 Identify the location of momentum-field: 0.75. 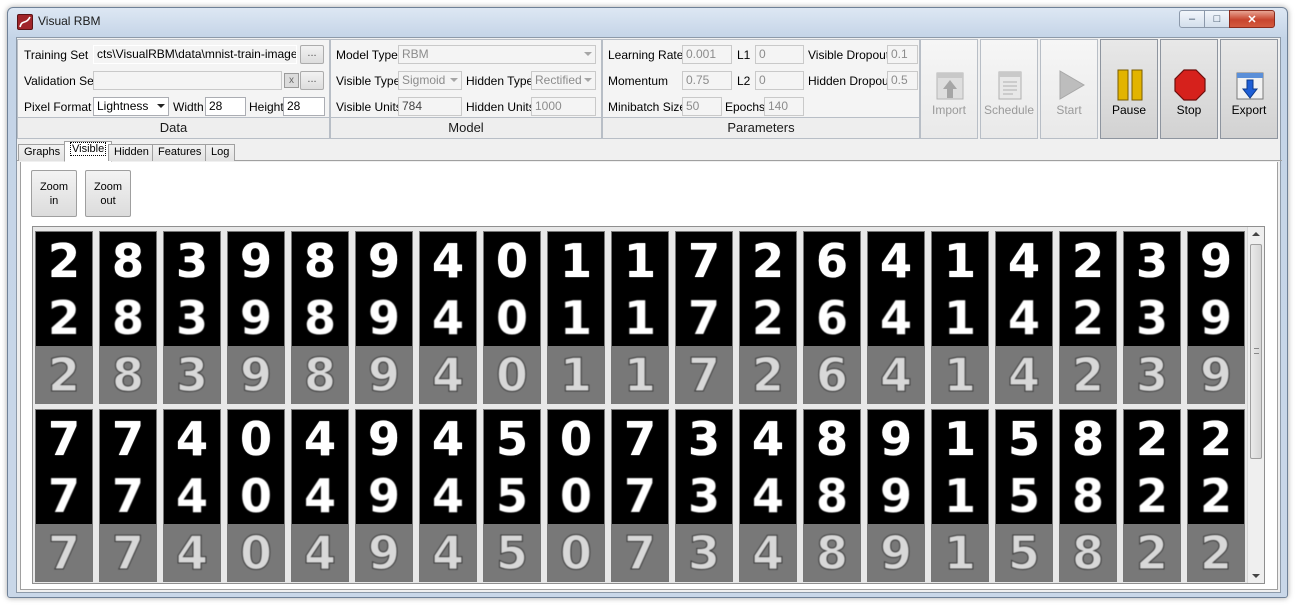
(707, 80).